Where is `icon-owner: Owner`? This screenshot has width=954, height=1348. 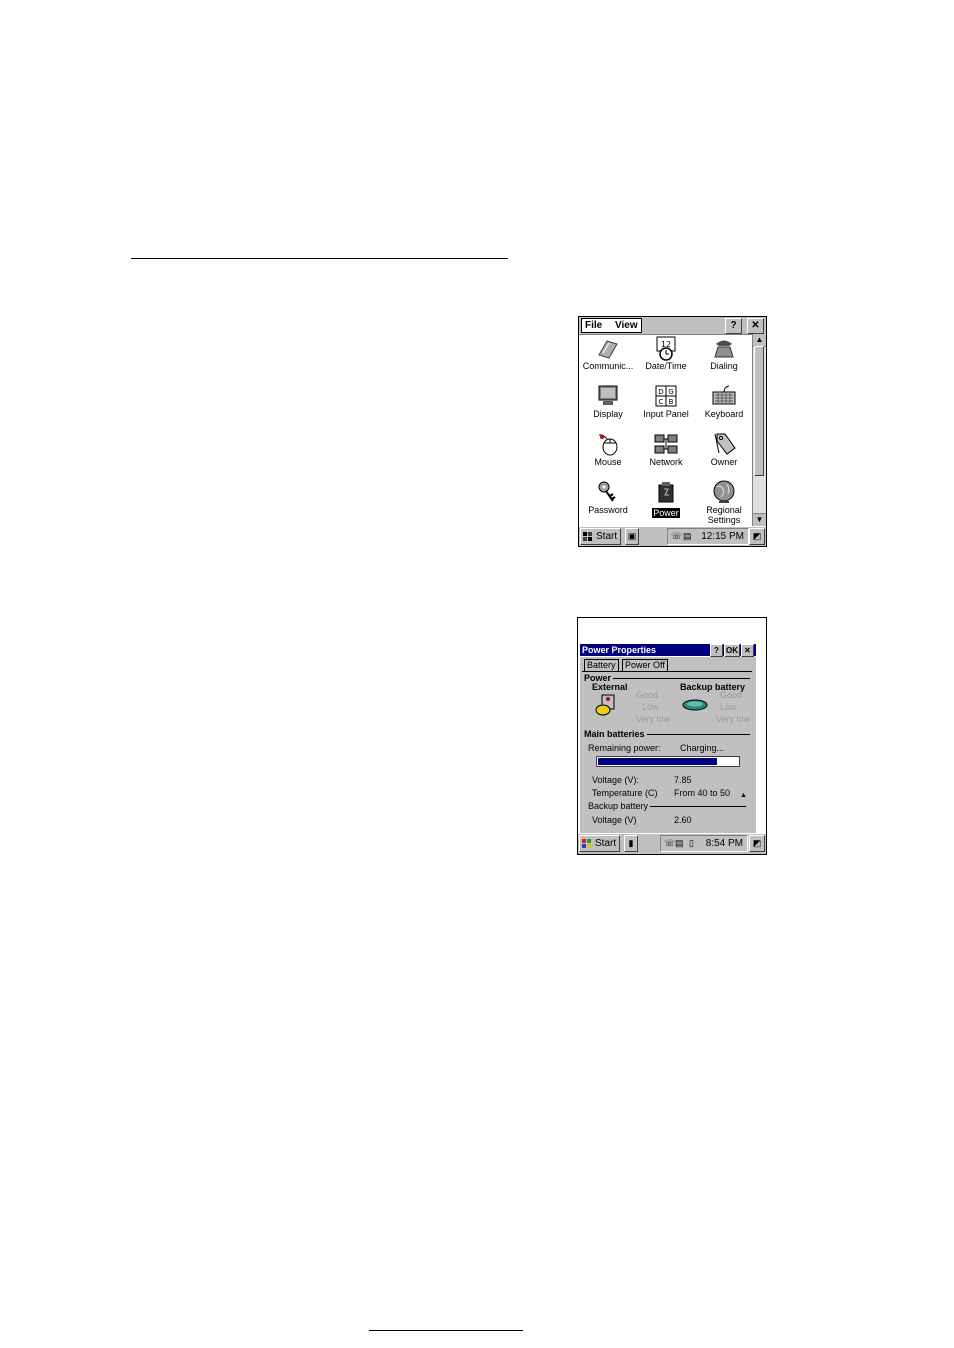
icon-owner: Owner is located at coordinates (724, 454).